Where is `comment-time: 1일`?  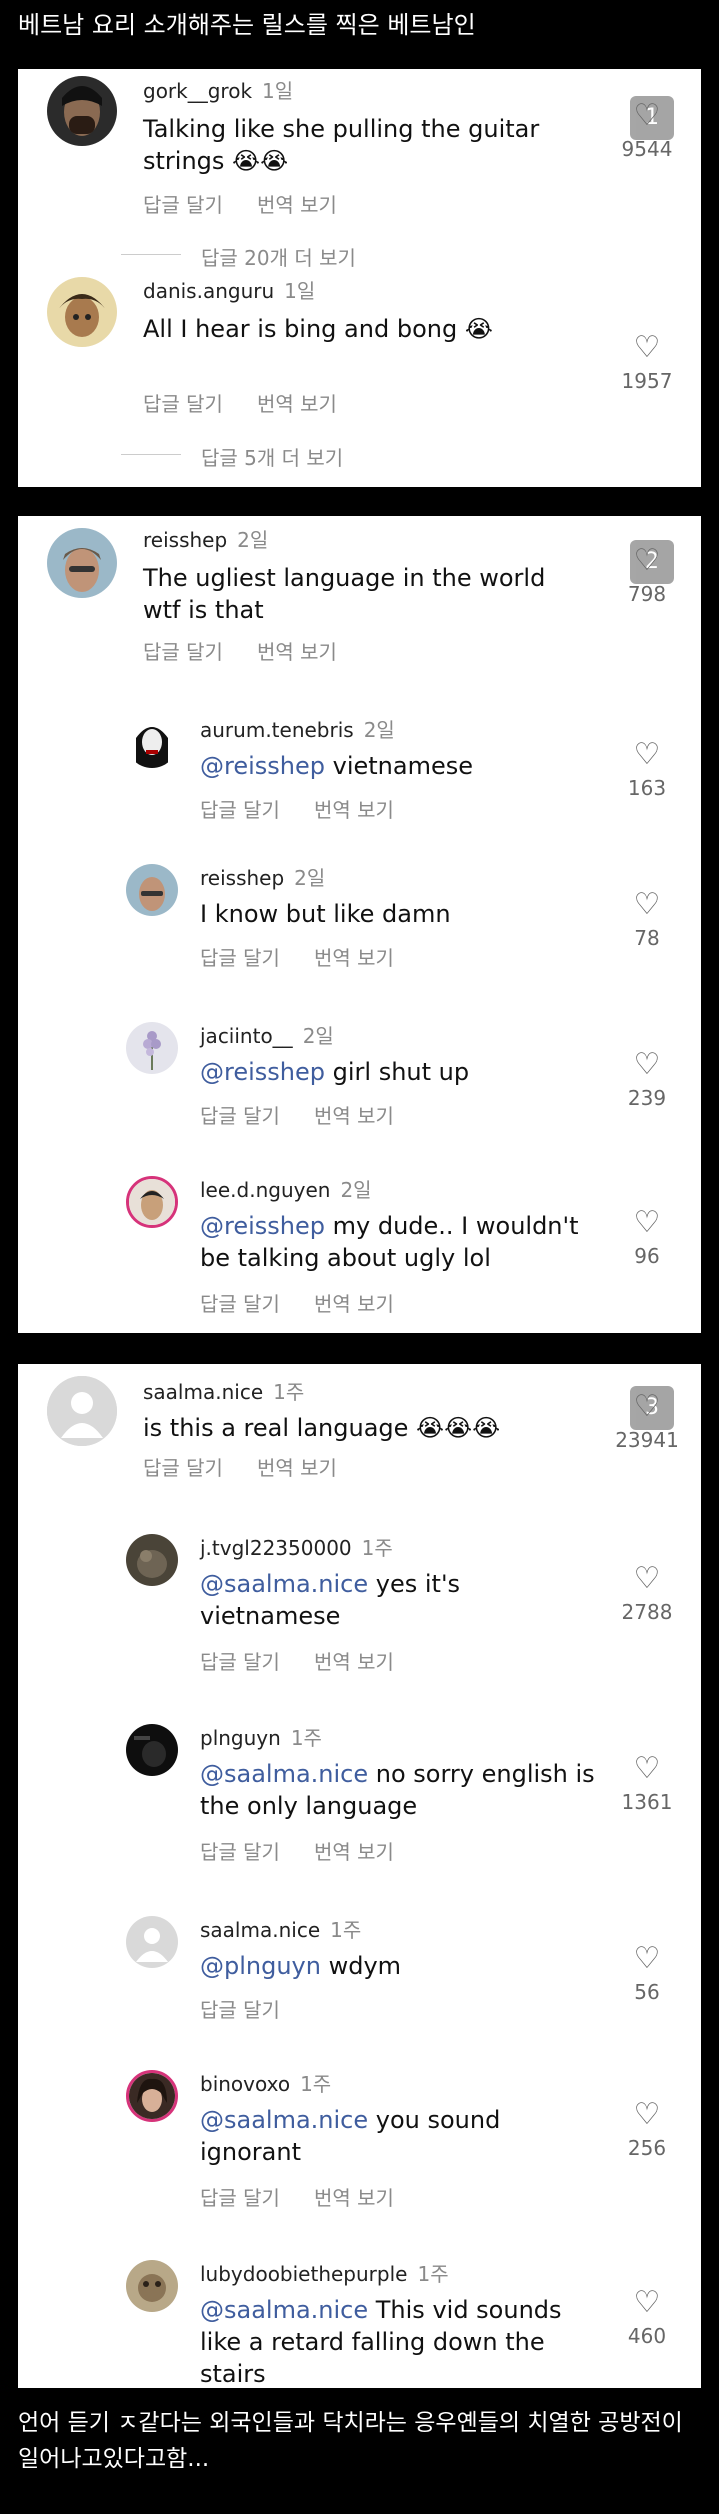
comment-time: 1일 is located at coordinates (300, 291).